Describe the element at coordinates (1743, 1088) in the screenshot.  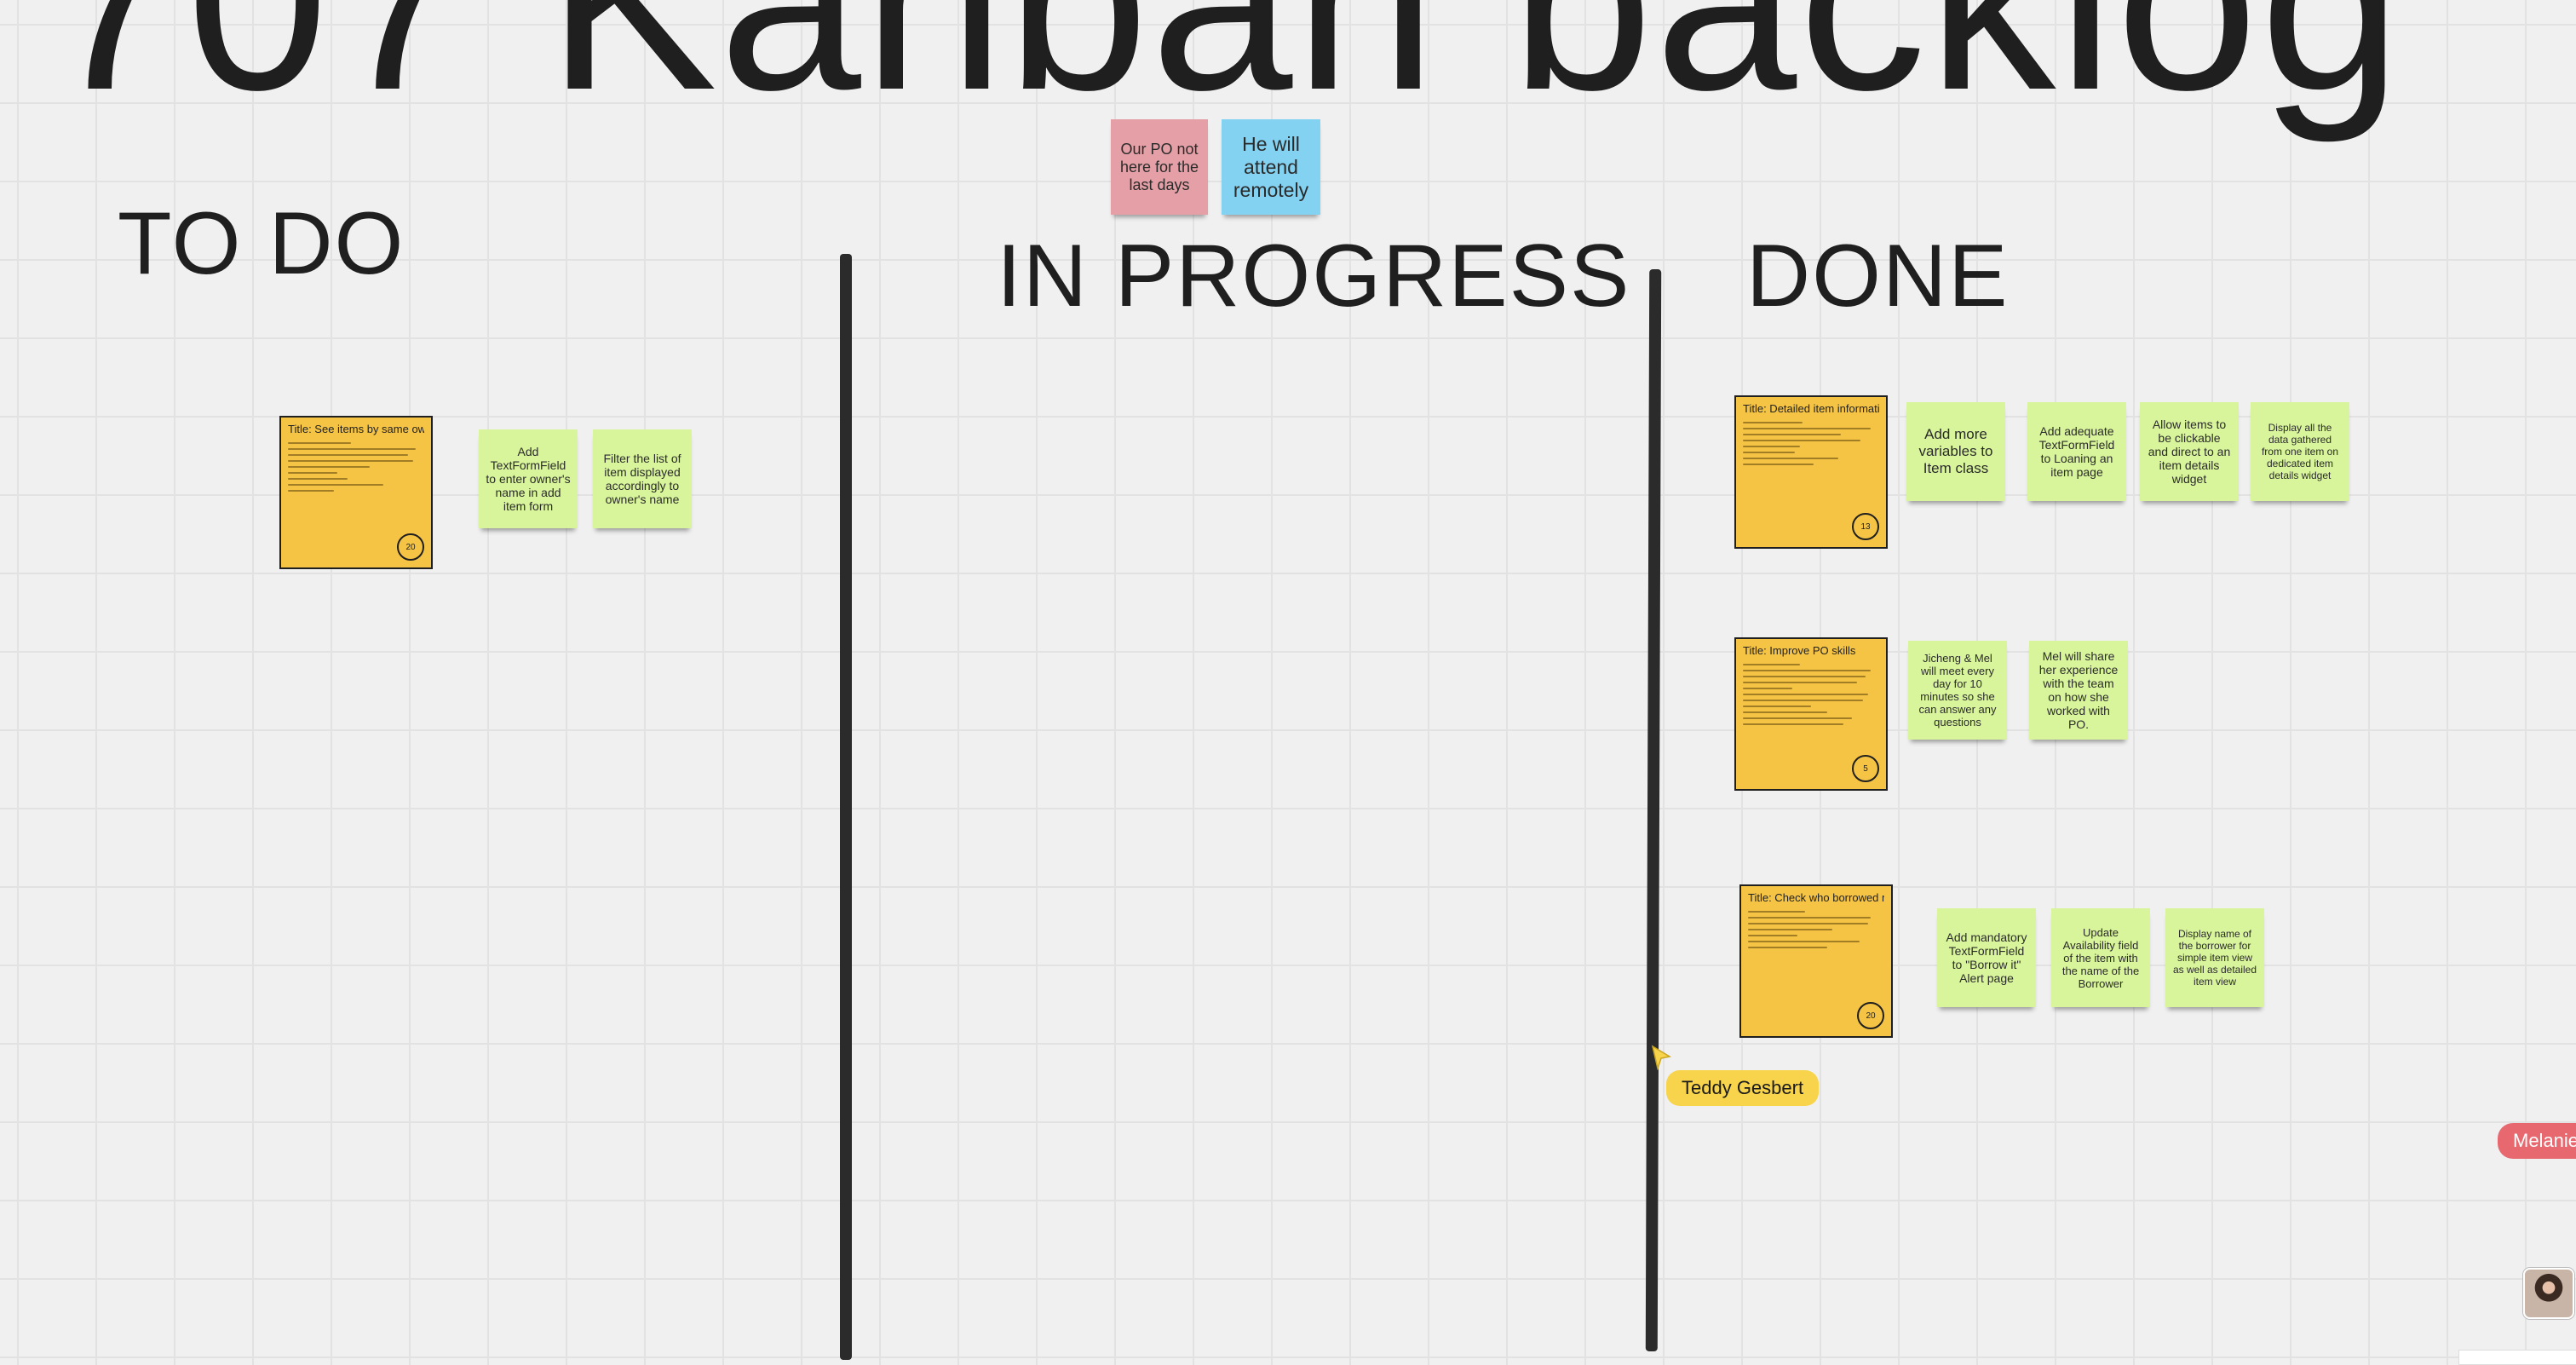
I see `collaborator-cursor-label: Teddy Gesbert` at that location.